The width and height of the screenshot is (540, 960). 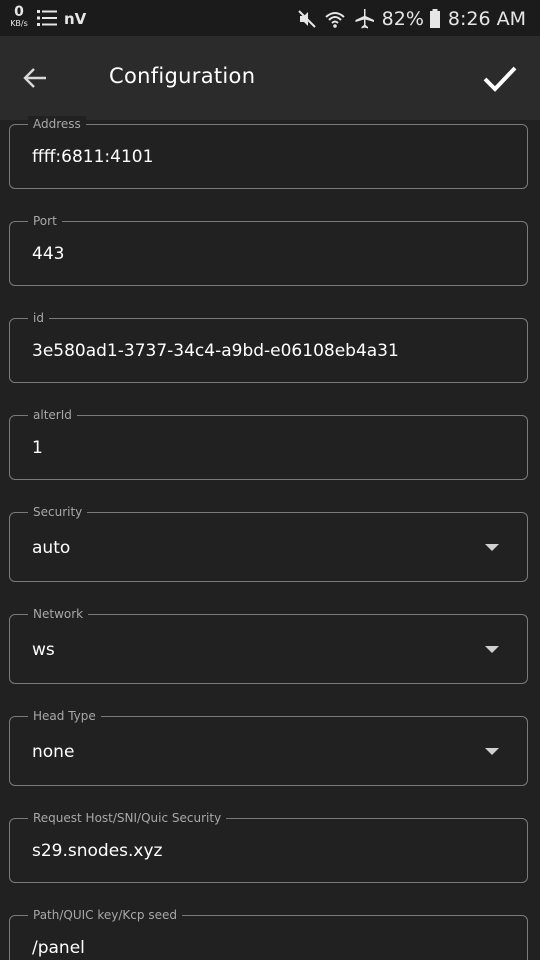 I want to click on app-indicator: nV, so click(x=75, y=19).